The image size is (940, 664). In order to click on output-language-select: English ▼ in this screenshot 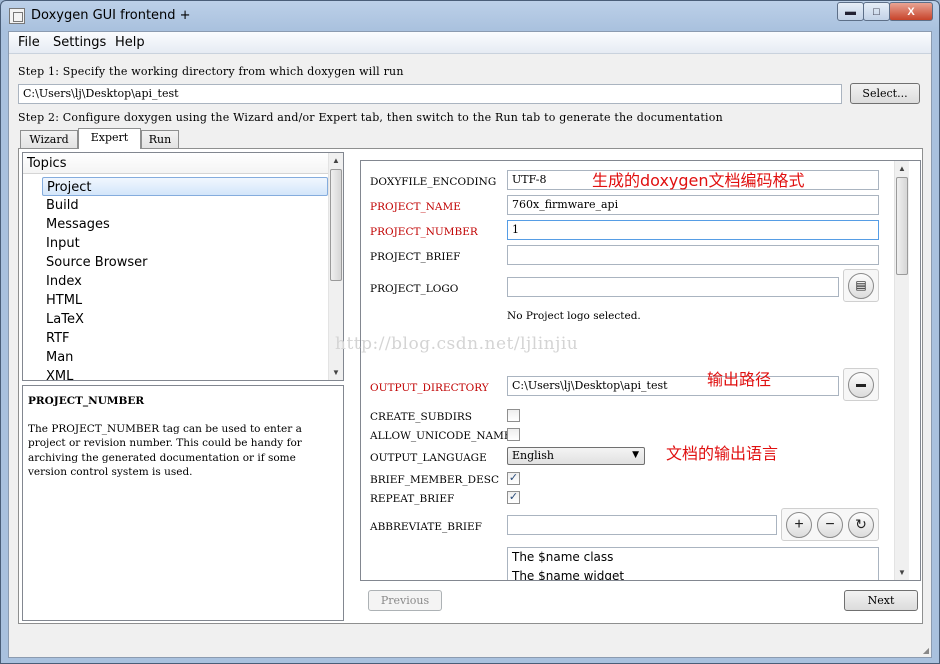, I will do `click(576, 456)`.